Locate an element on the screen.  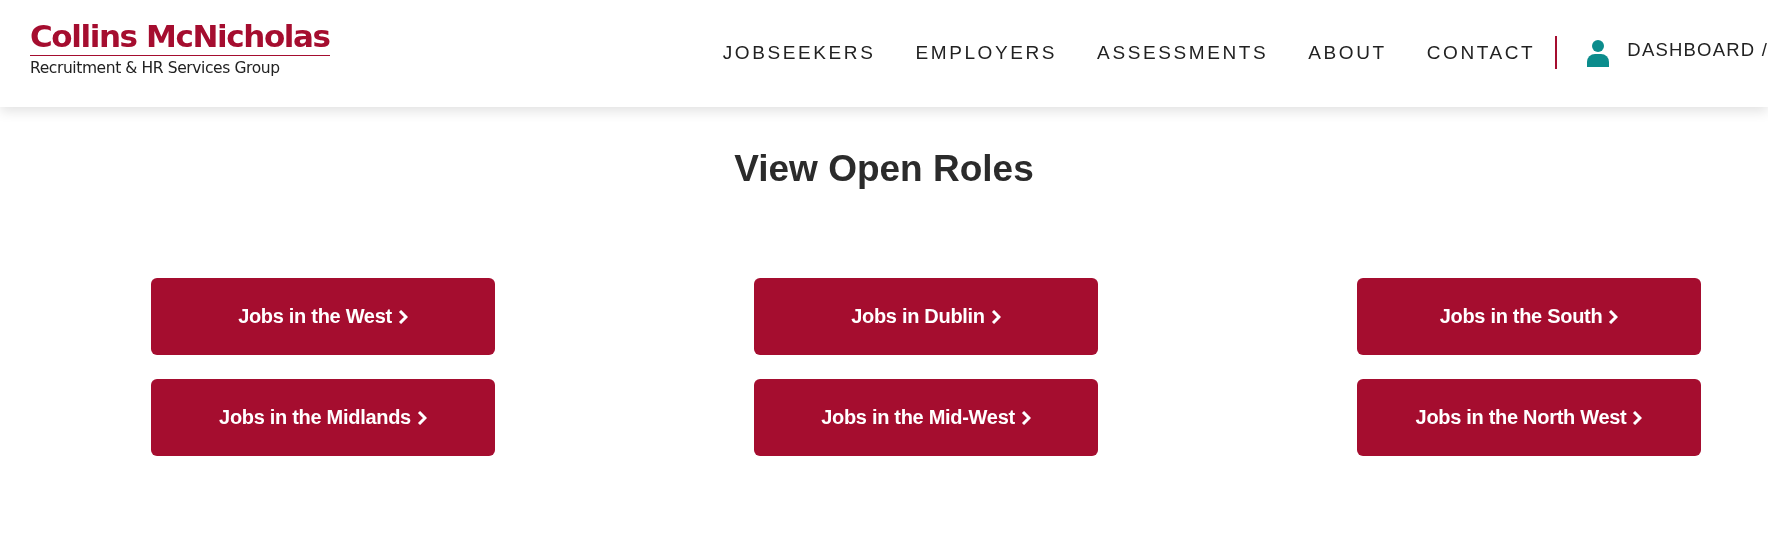
dashboard-link: DASHBOARD / is located at coordinates (1697, 49).